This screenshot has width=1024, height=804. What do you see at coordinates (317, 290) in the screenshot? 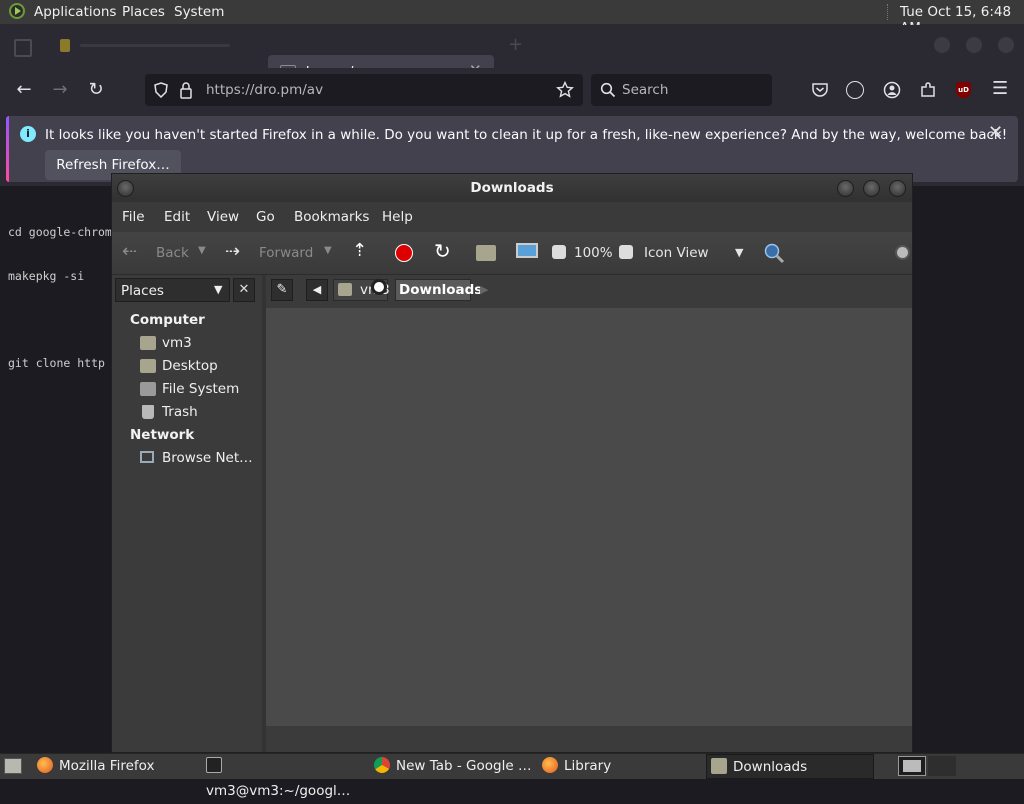
I see `path-scroll-left-icon: ◀` at bounding box center [317, 290].